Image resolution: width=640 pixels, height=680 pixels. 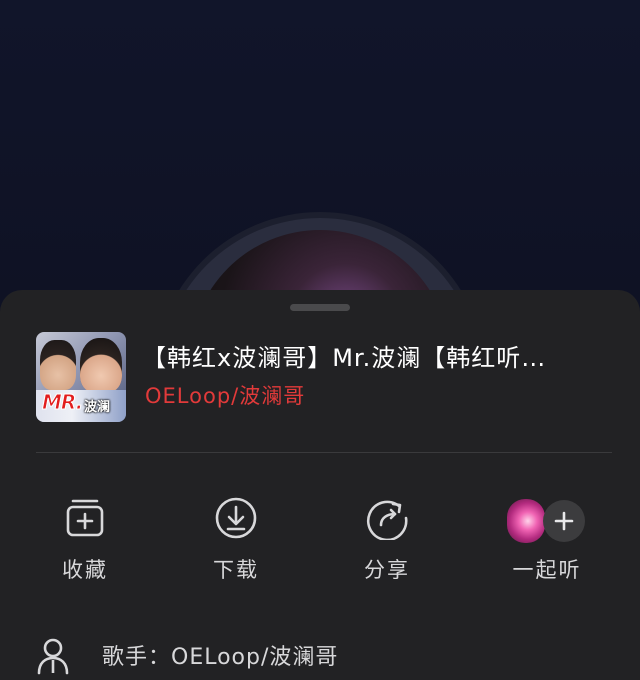 What do you see at coordinates (387, 570) in the screenshot?
I see `share-label: 分享` at bounding box center [387, 570].